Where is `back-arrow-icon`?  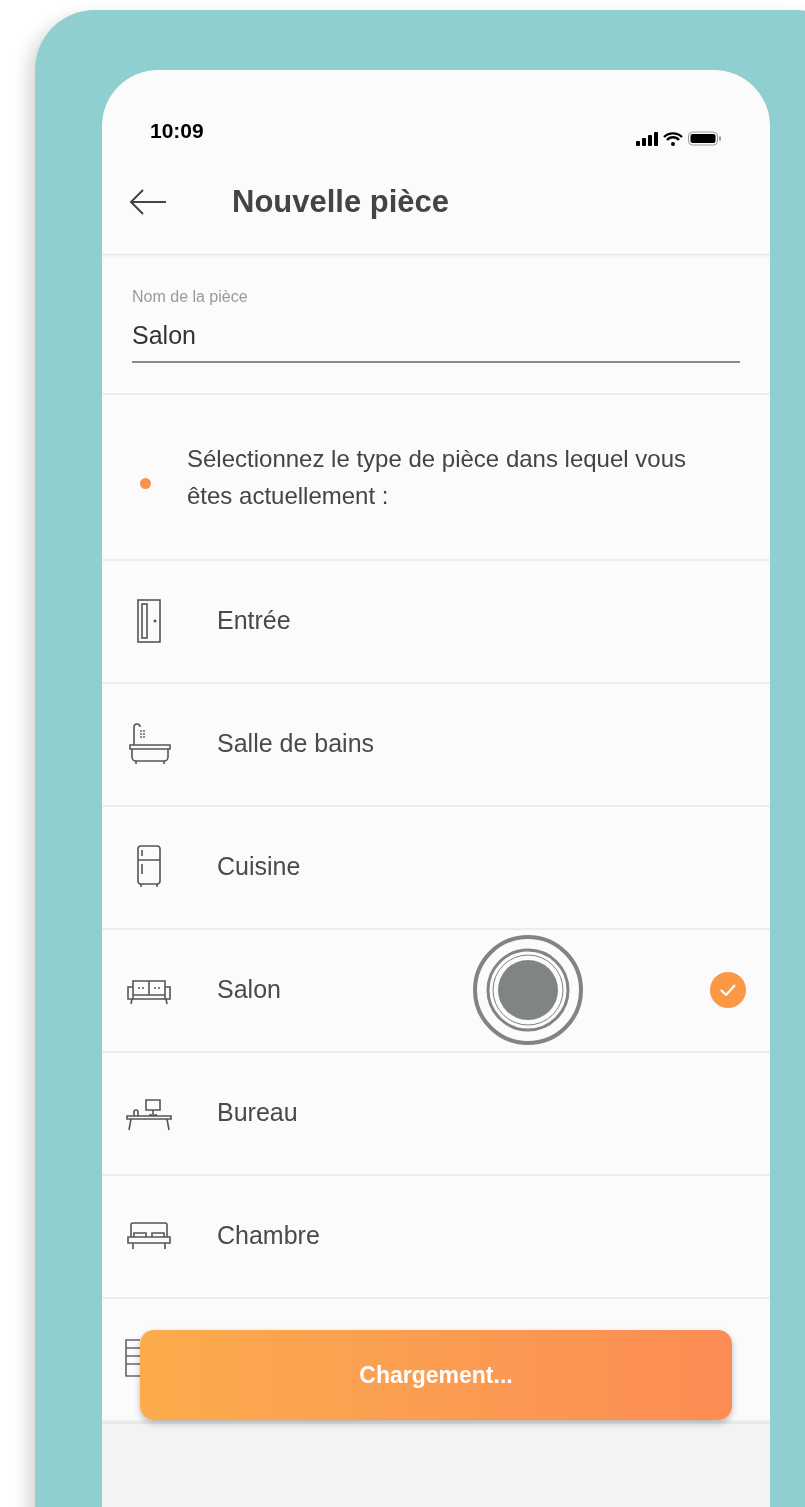
back-arrow-icon is located at coordinates (148, 202).